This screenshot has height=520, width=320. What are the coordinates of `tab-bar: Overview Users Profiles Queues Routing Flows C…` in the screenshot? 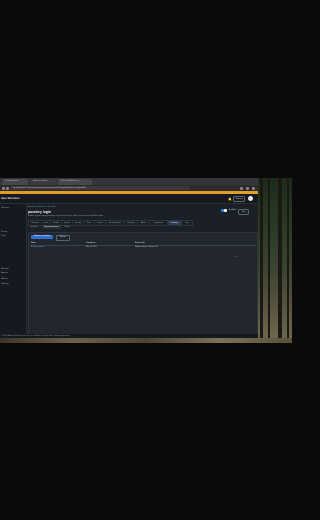 It's located at (143, 223).